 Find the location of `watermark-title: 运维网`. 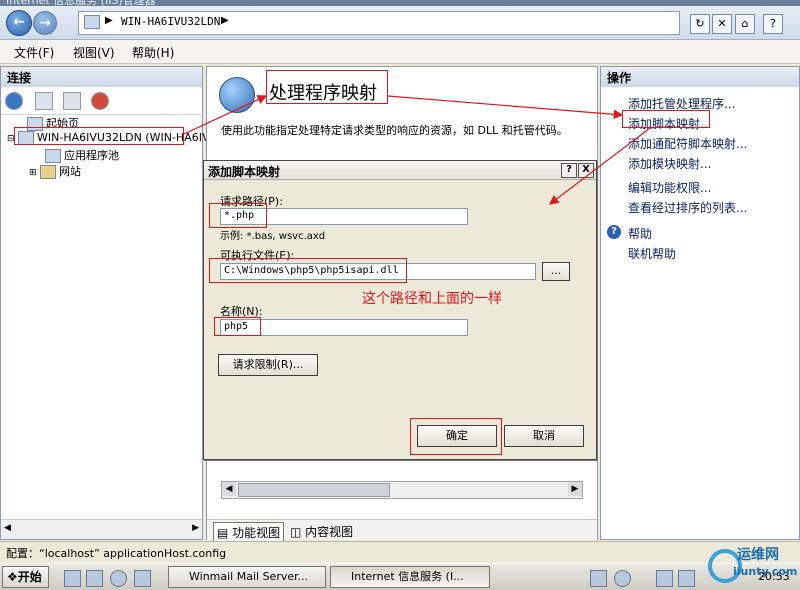

watermark-title: 运维网 is located at coordinates (758, 555).